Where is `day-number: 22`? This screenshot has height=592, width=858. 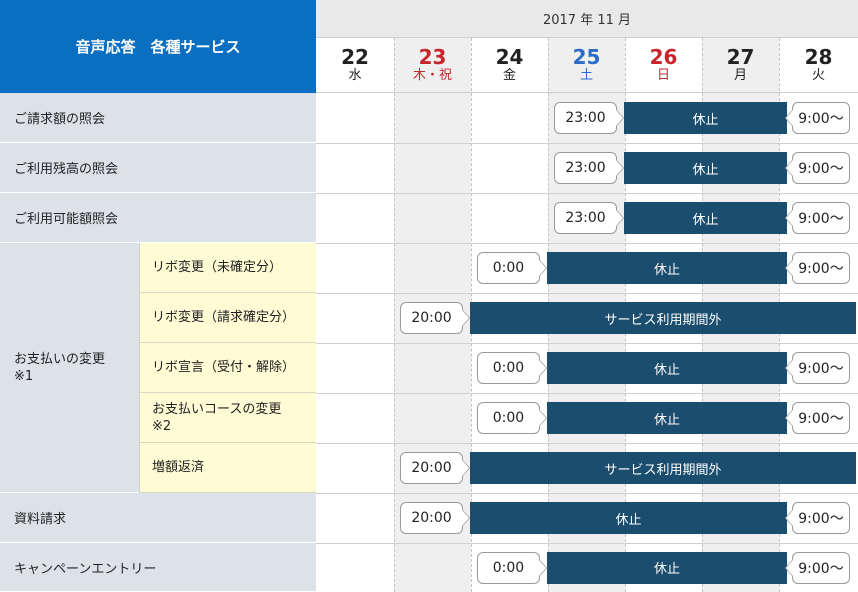
day-number: 22 is located at coordinates (355, 57).